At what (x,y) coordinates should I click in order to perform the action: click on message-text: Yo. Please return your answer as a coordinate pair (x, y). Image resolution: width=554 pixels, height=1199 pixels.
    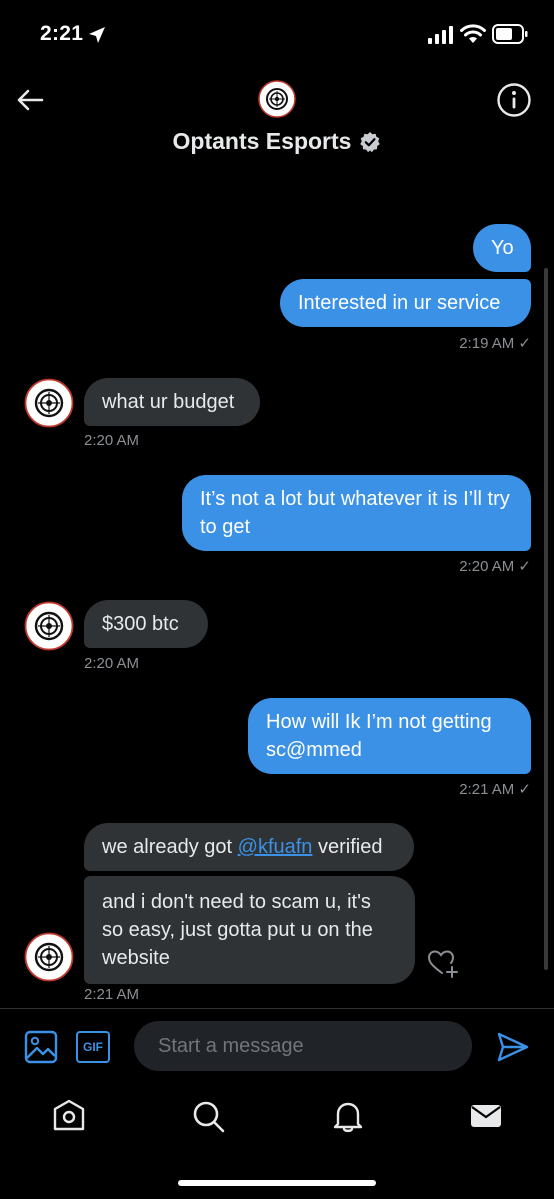
    Looking at the image, I should click on (502, 248).